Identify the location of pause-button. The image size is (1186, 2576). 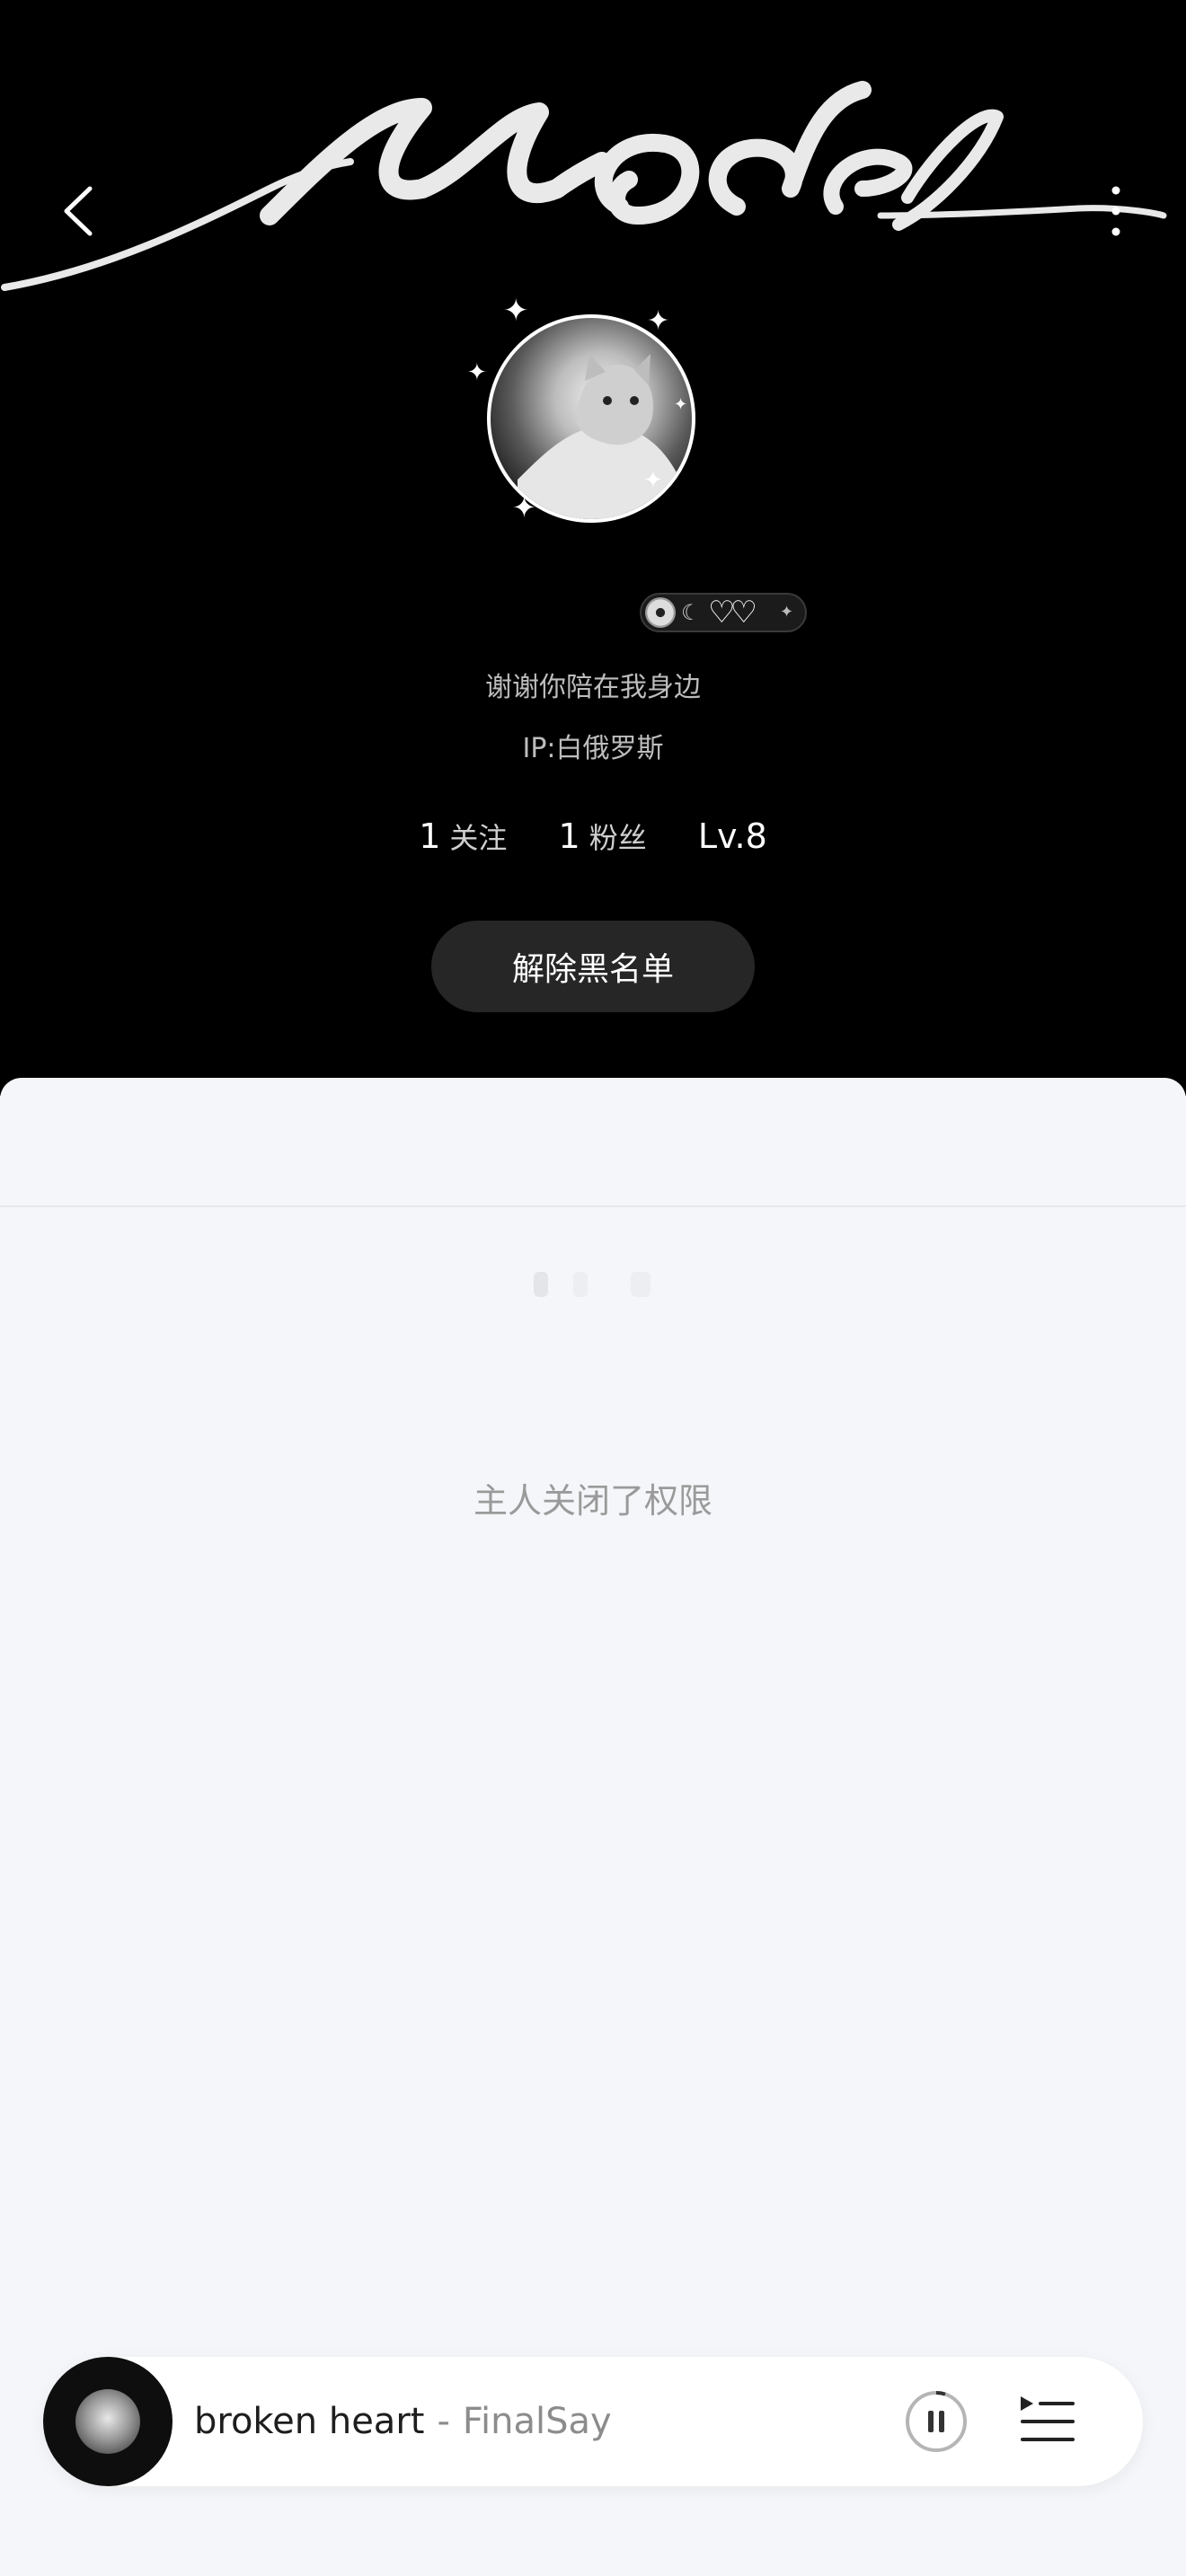
(936, 2421).